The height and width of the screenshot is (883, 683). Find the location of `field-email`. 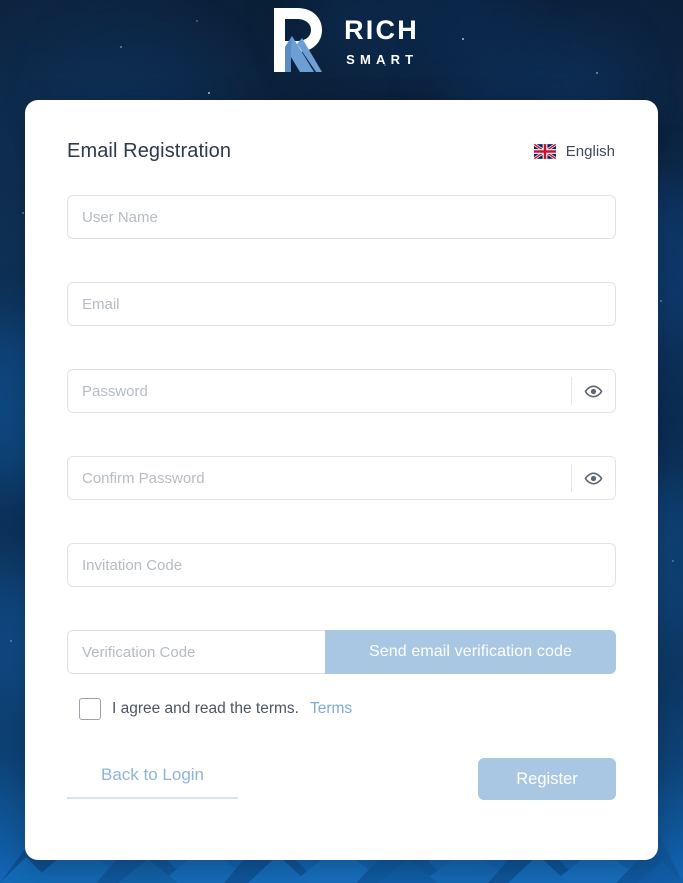

field-email is located at coordinates (341, 304).